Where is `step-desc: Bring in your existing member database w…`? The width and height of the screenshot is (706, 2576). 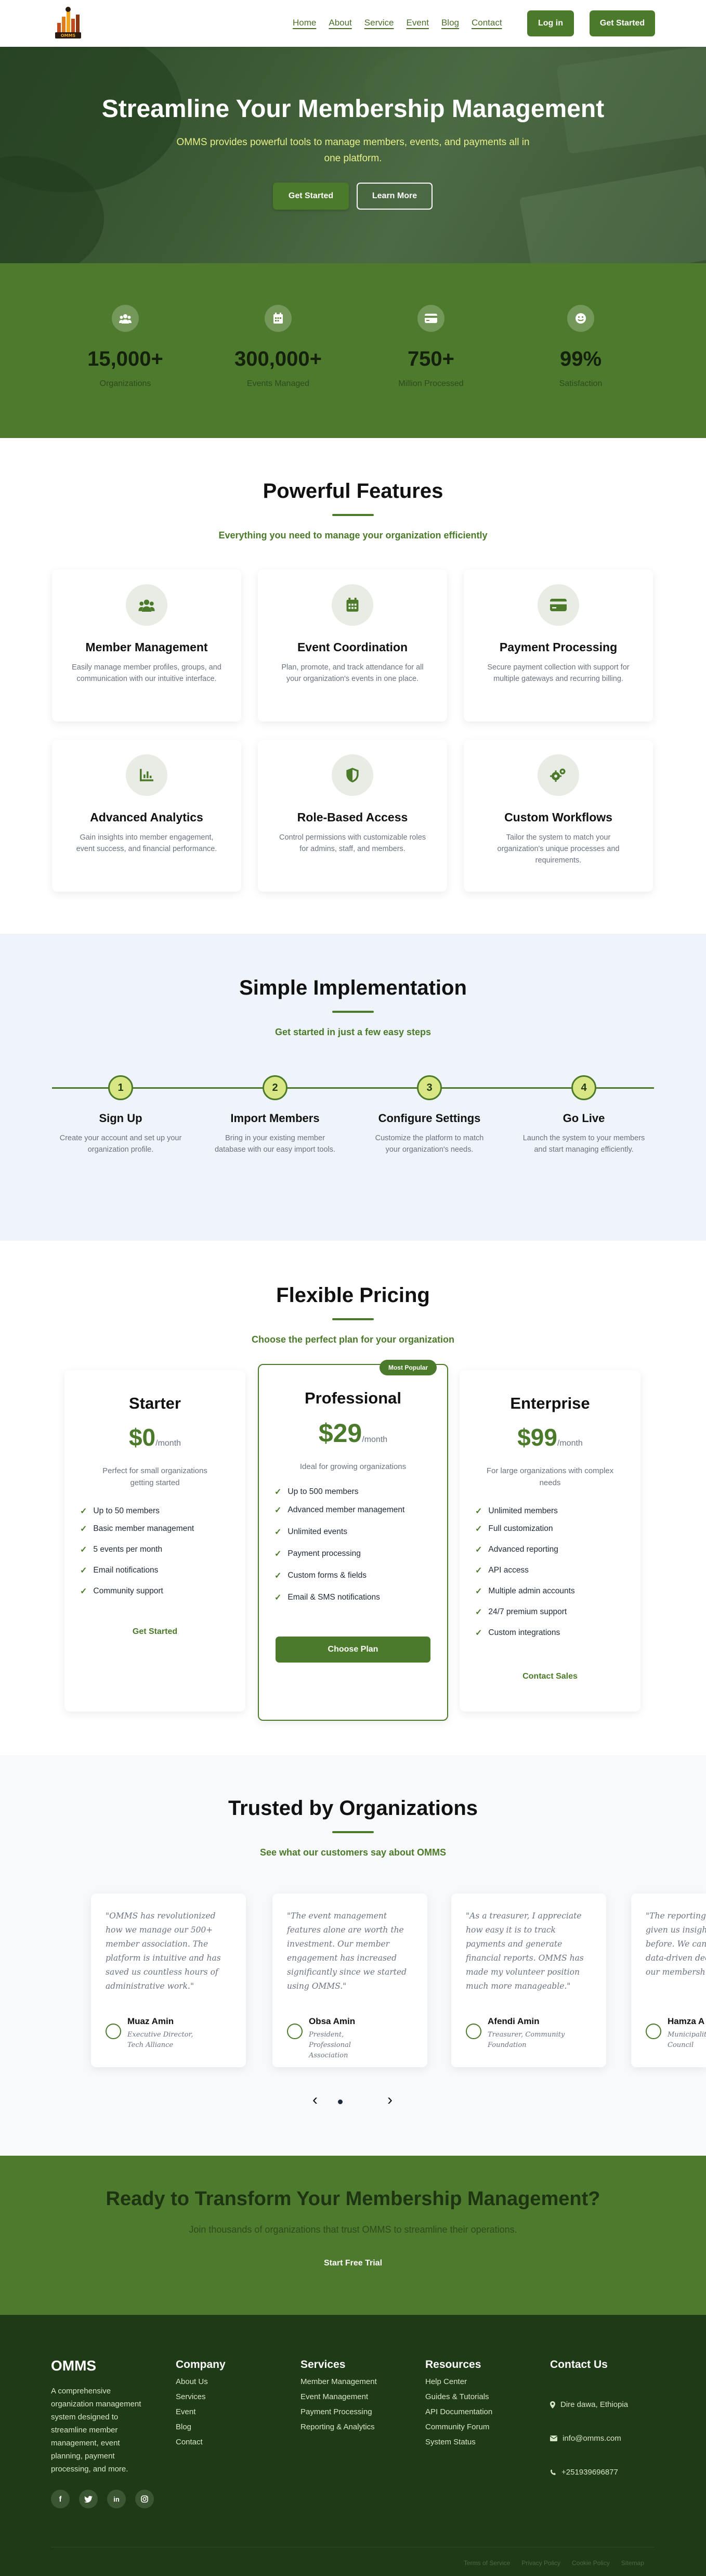
step-desc: Bring in your existing member database w… is located at coordinates (275, 1144).